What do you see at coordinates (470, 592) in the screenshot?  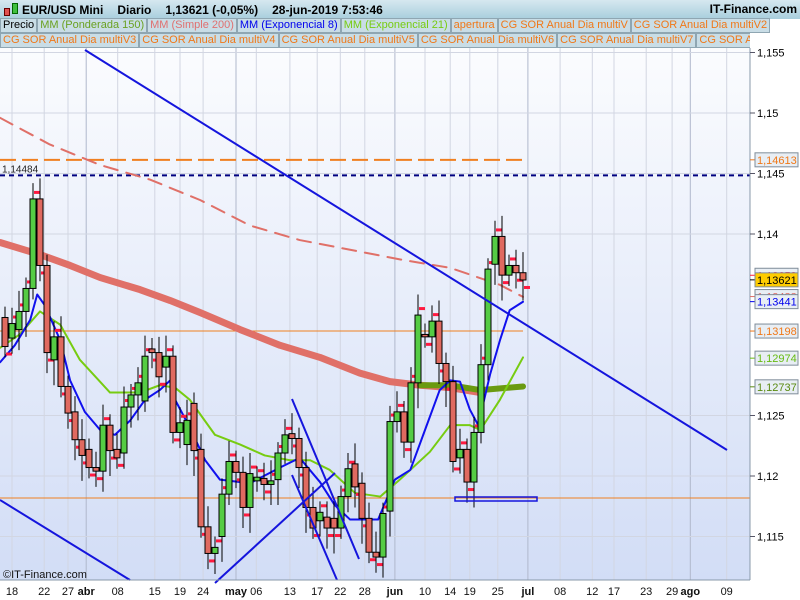 I see `x-tick-label: 19` at bounding box center [470, 592].